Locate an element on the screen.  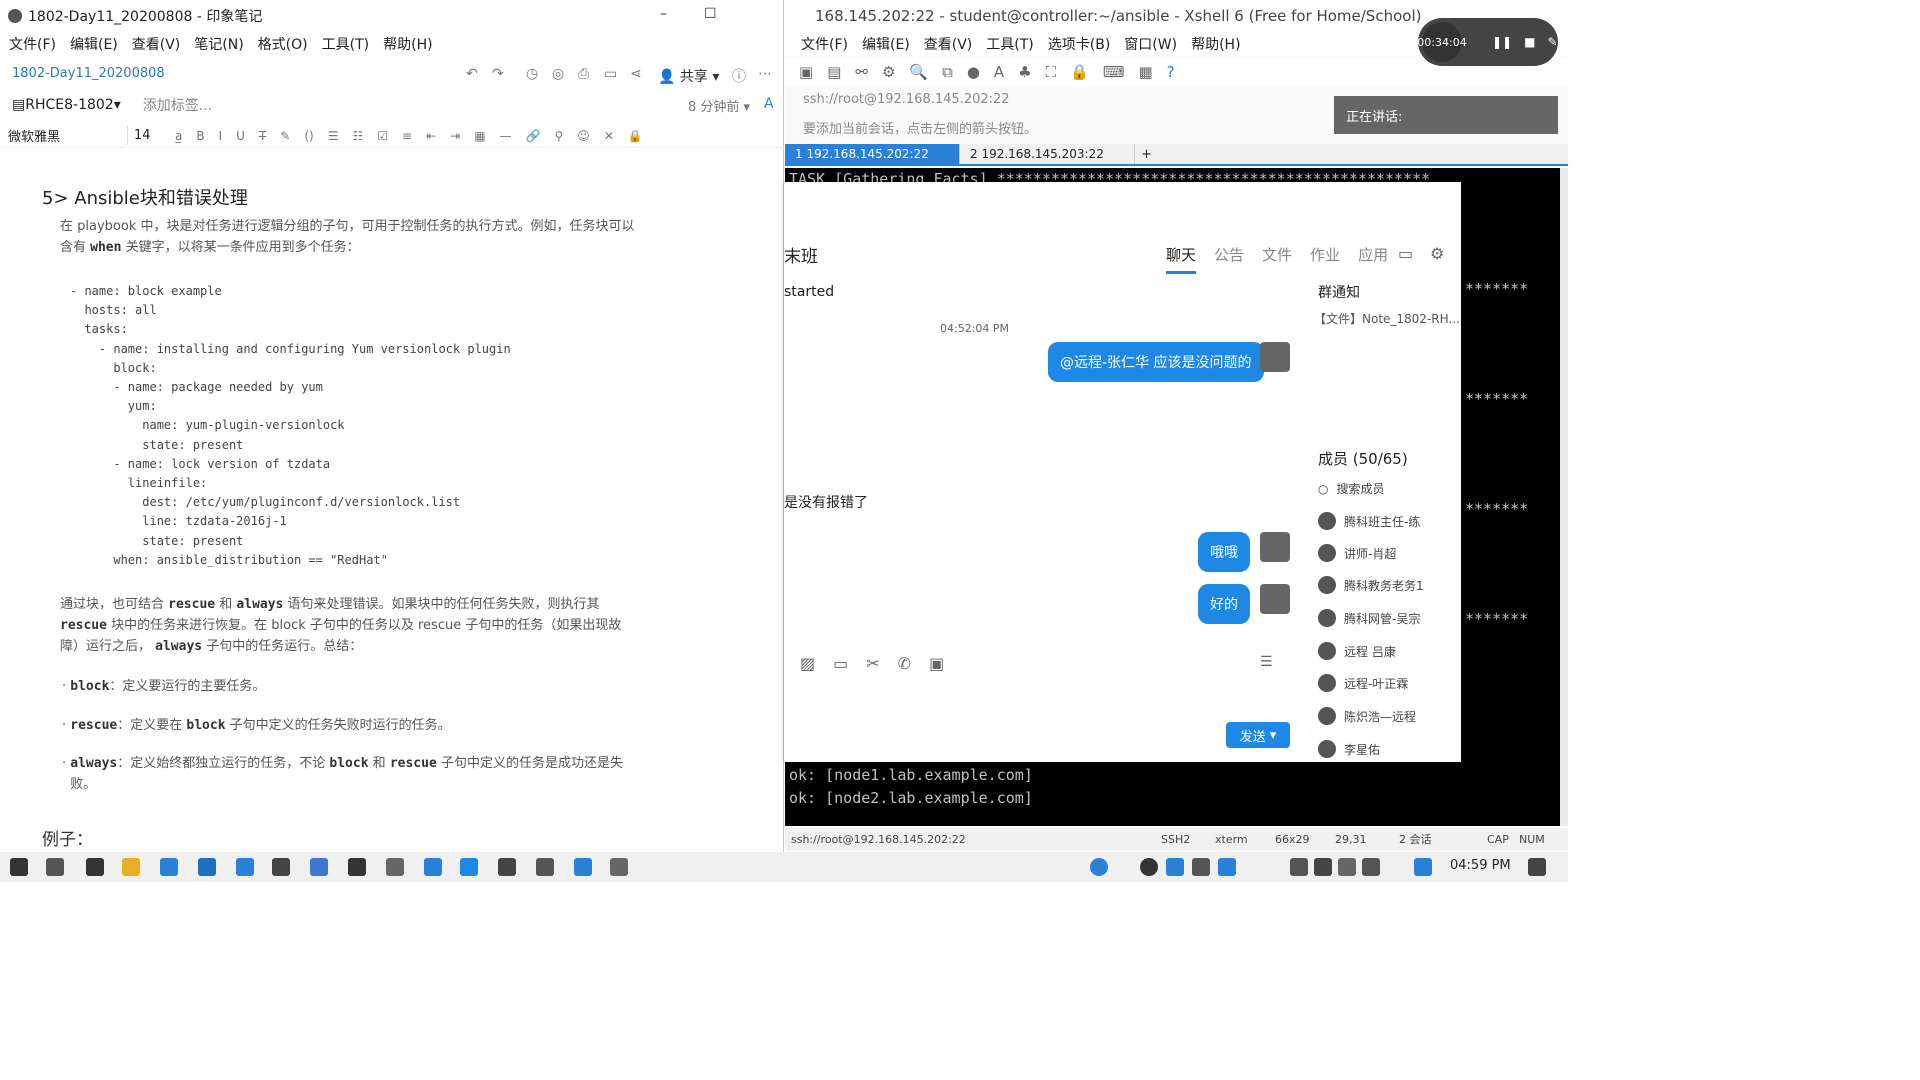
message-bubble: @远程-张仁华 应该是没问题的 is located at coordinates (1156, 362).